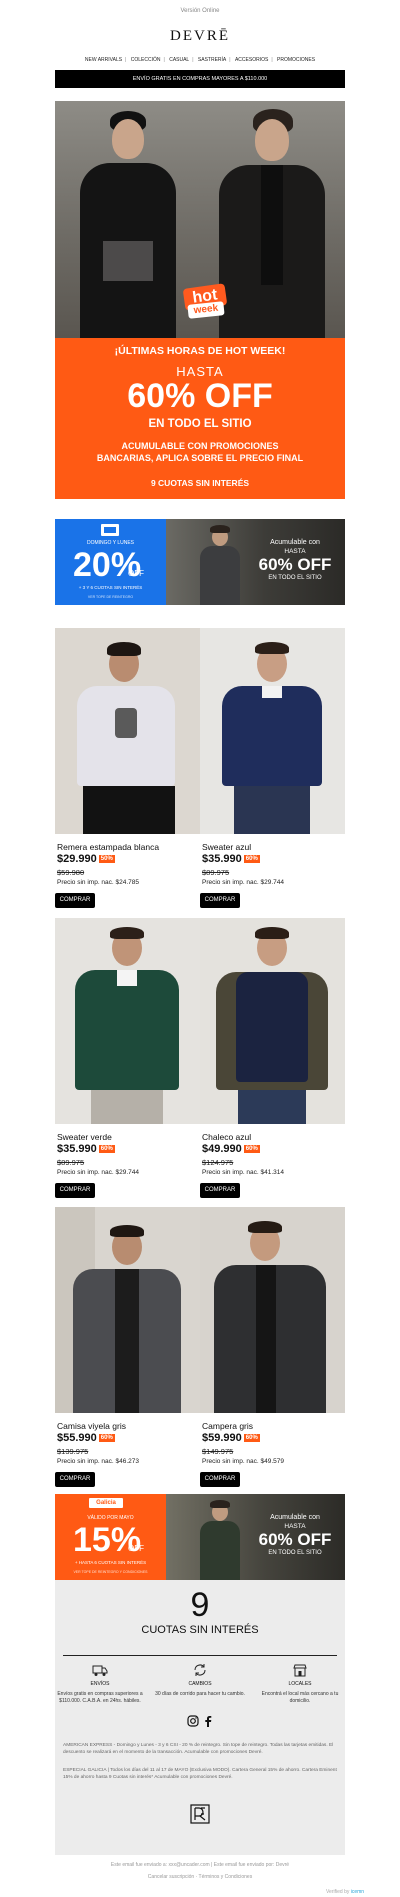  I want to click on devre-monogram-icon, so click(200, 1814).